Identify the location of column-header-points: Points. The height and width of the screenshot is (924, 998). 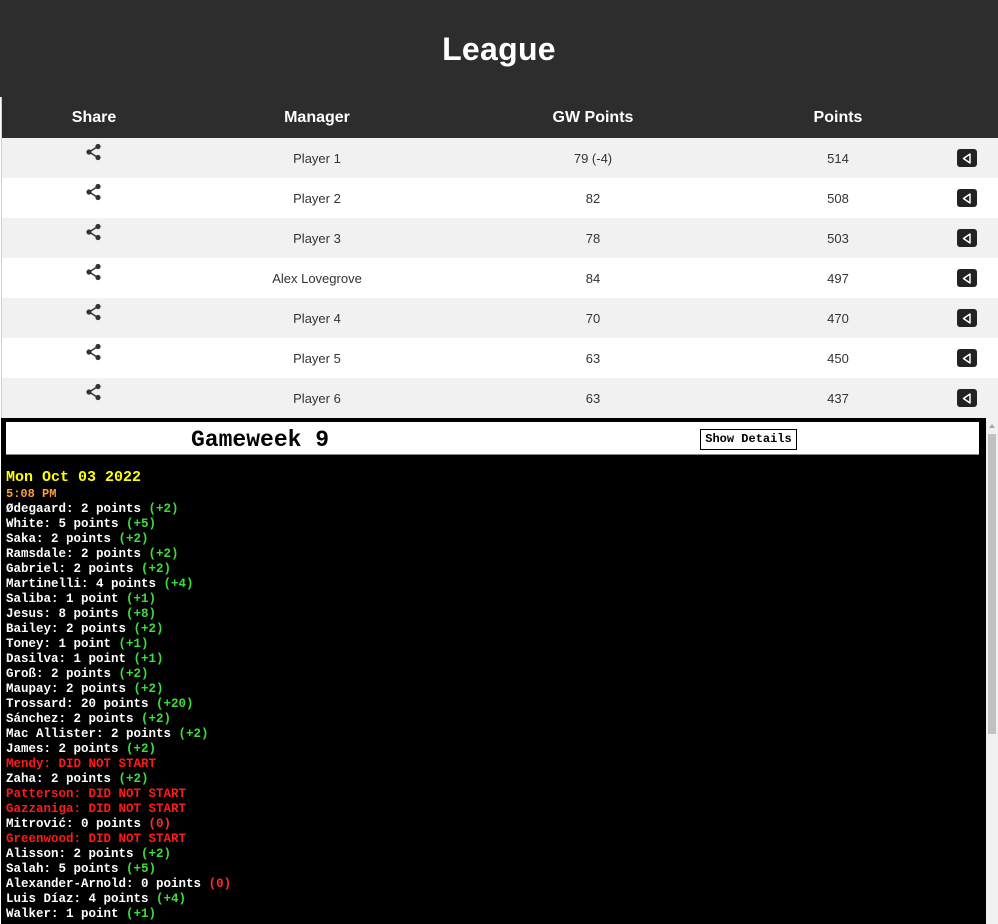
(838, 117).